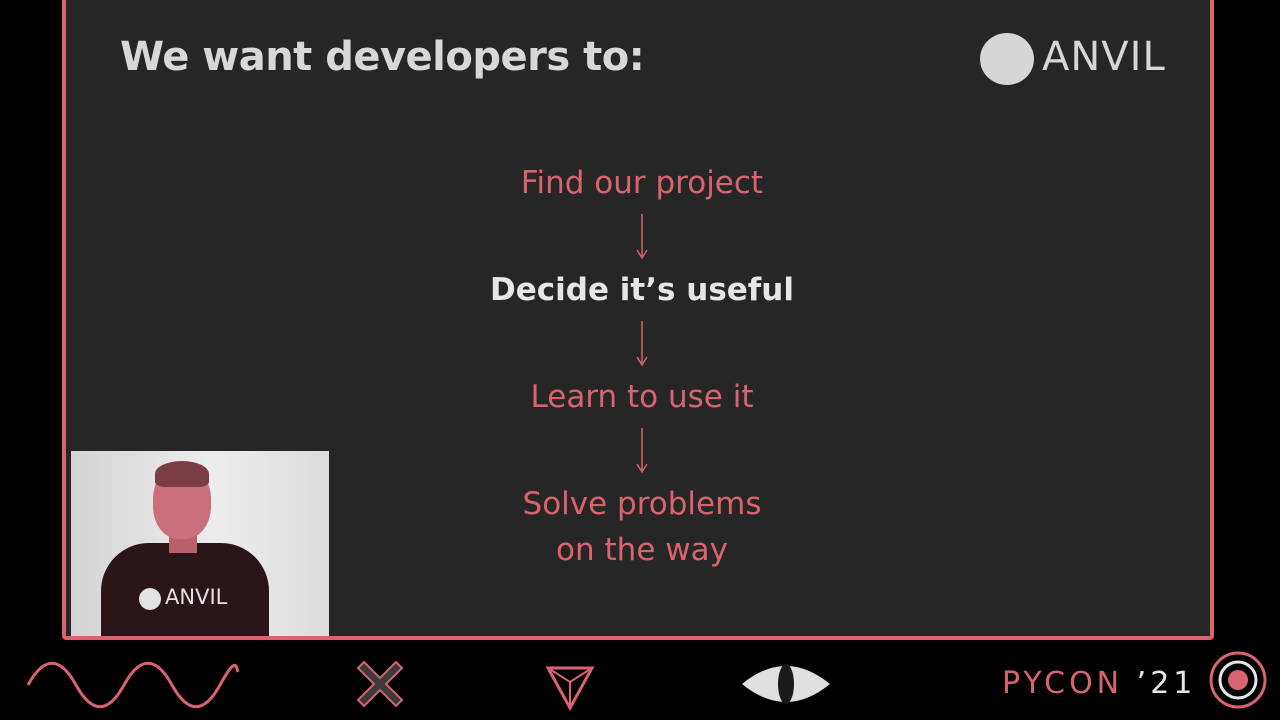 Image resolution: width=1280 pixels, height=720 pixels. I want to click on pycon-label: PYCON ’21, so click(1099, 683).